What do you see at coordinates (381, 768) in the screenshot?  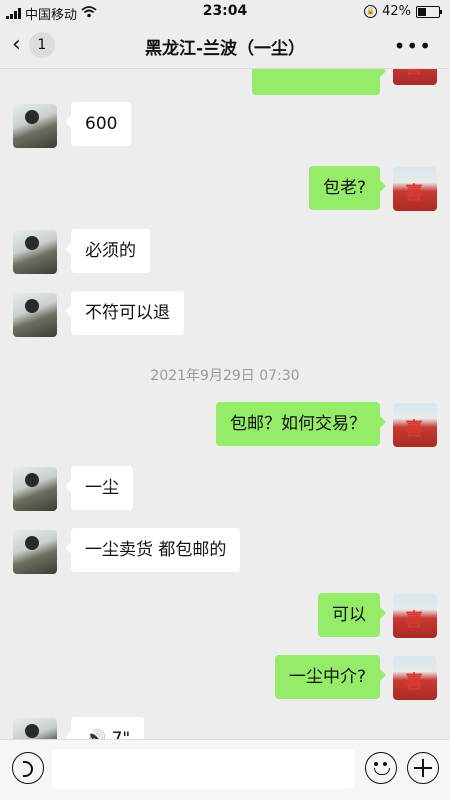 I see `emoji-icon` at bounding box center [381, 768].